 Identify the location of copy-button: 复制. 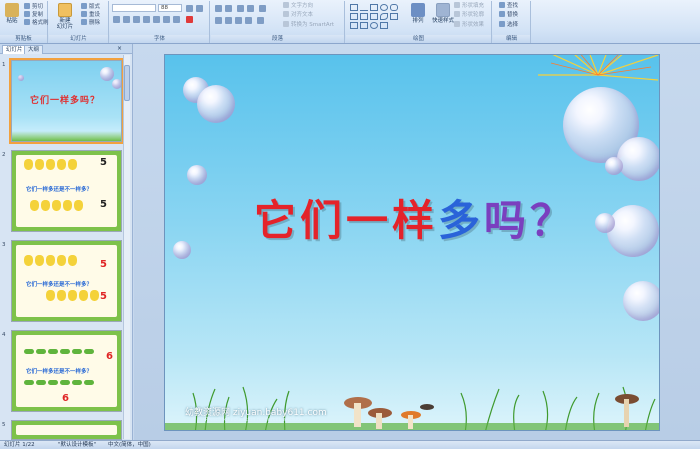
(33, 15).